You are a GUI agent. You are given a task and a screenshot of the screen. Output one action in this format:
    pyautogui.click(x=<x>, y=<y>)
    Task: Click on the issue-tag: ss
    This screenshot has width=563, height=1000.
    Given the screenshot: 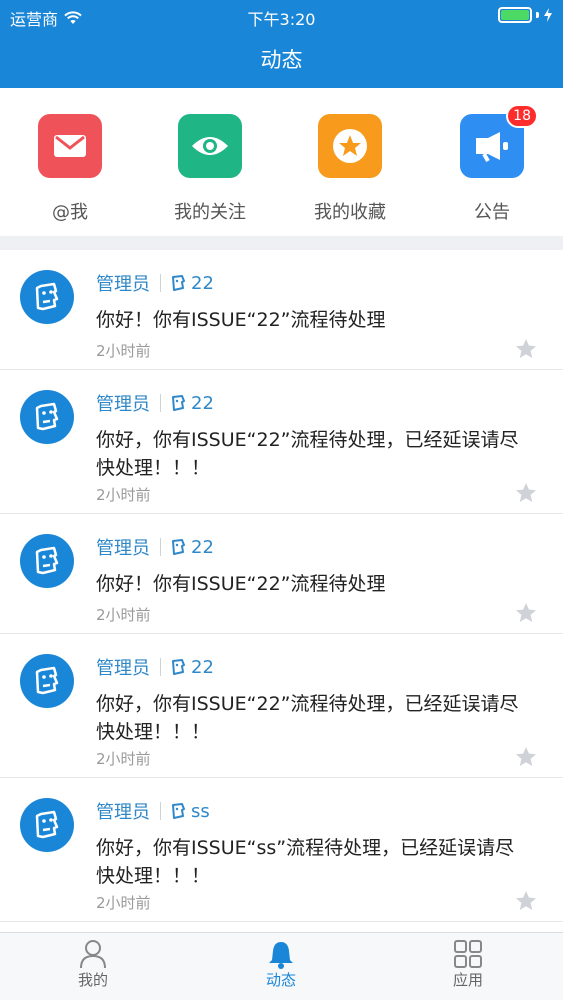 What is the action you would take?
    pyautogui.click(x=200, y=811)
    